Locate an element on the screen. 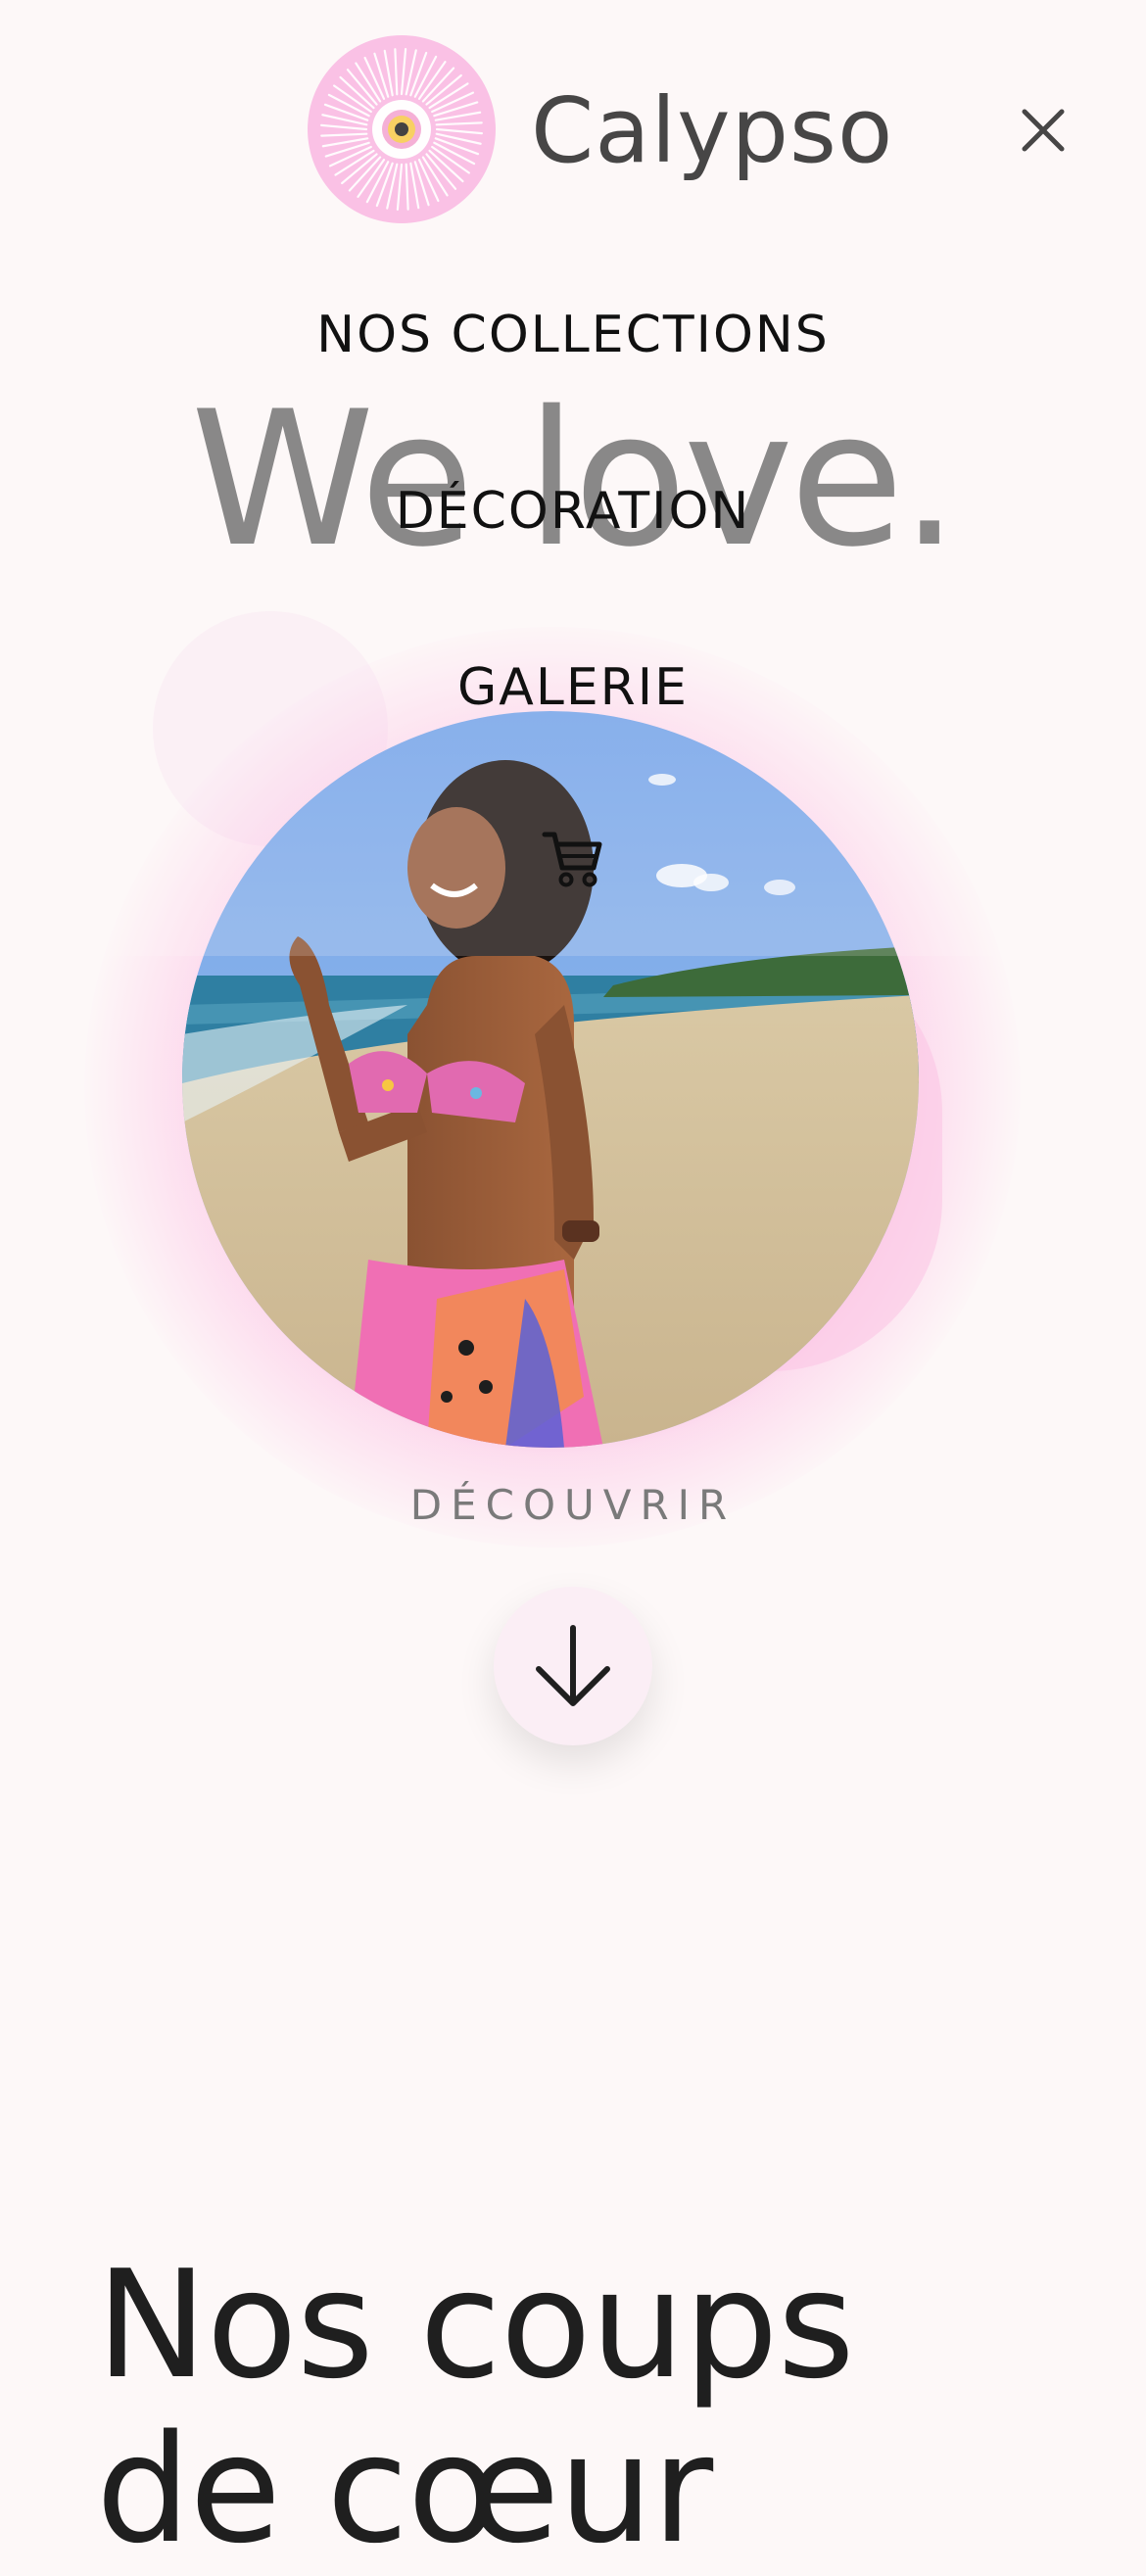  menu-item-gallery: GALERIE is located at coordinates (573, 687).